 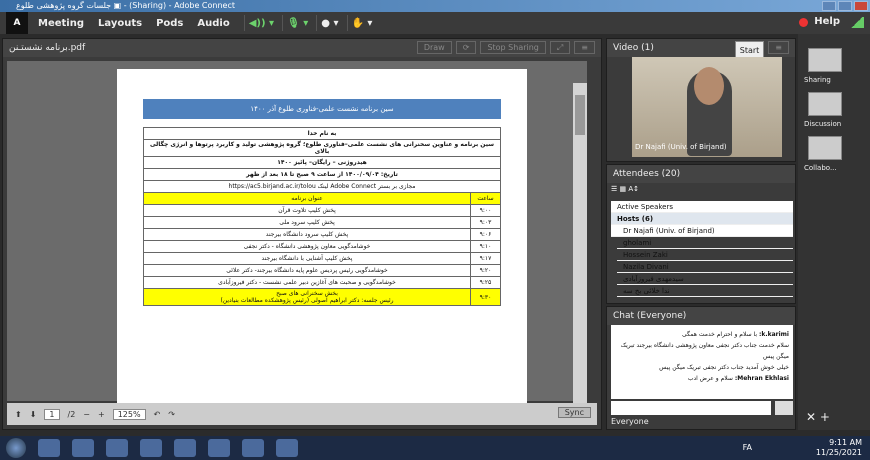 What do you see at coordinates (574, 412) in the screenshot?
I see `sync-button: Sync` at bounding box center [574, 412].